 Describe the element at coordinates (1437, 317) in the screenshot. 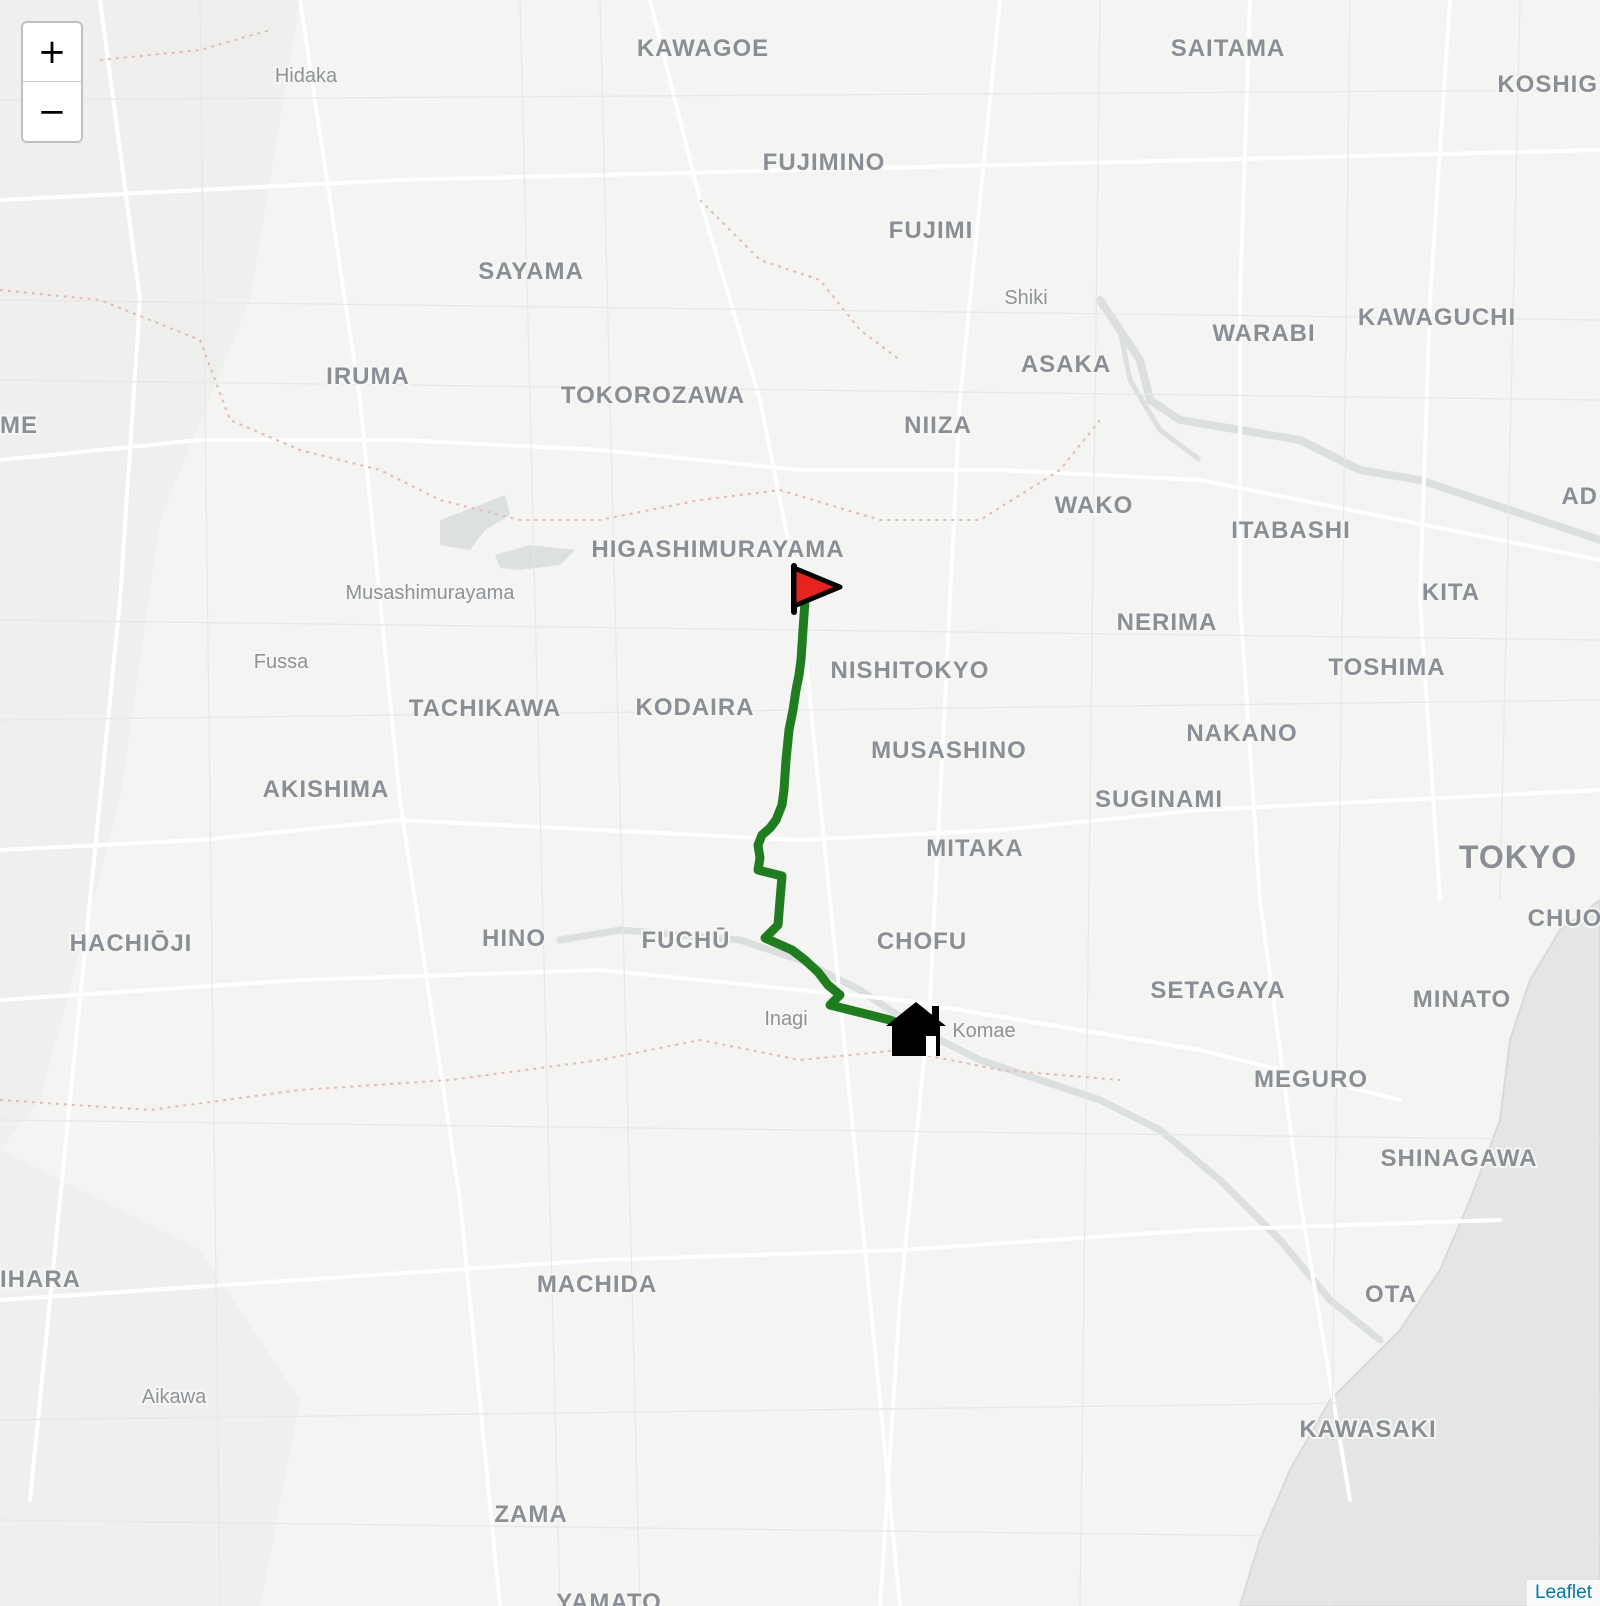

I see `place-label: KAWAGUCHI` at that location.